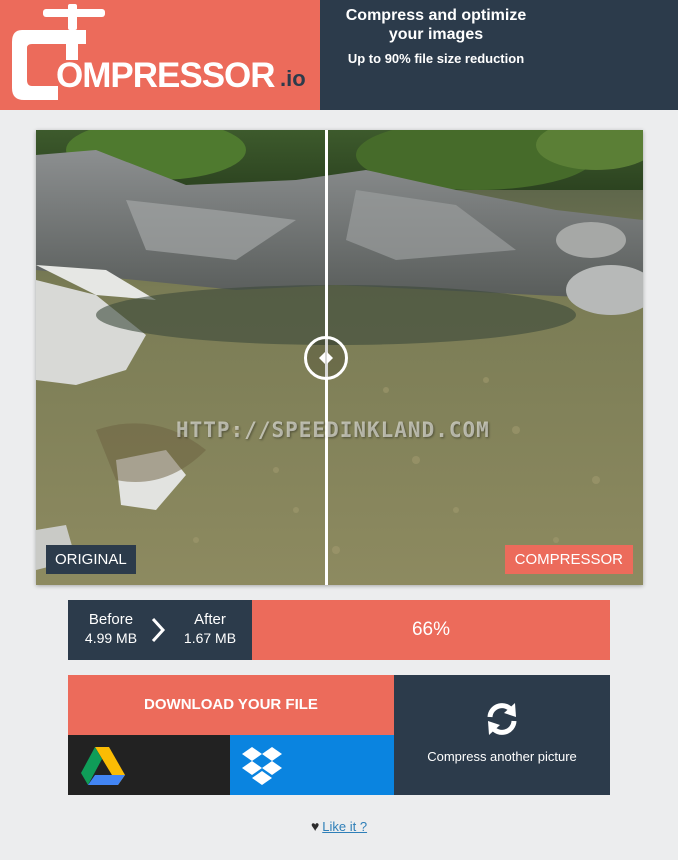 The height and width of the screenshot is (860, 678). Describe the element at coordinates (344, 826) in the screenshot. I see `like-link: Like it ?` at that location.